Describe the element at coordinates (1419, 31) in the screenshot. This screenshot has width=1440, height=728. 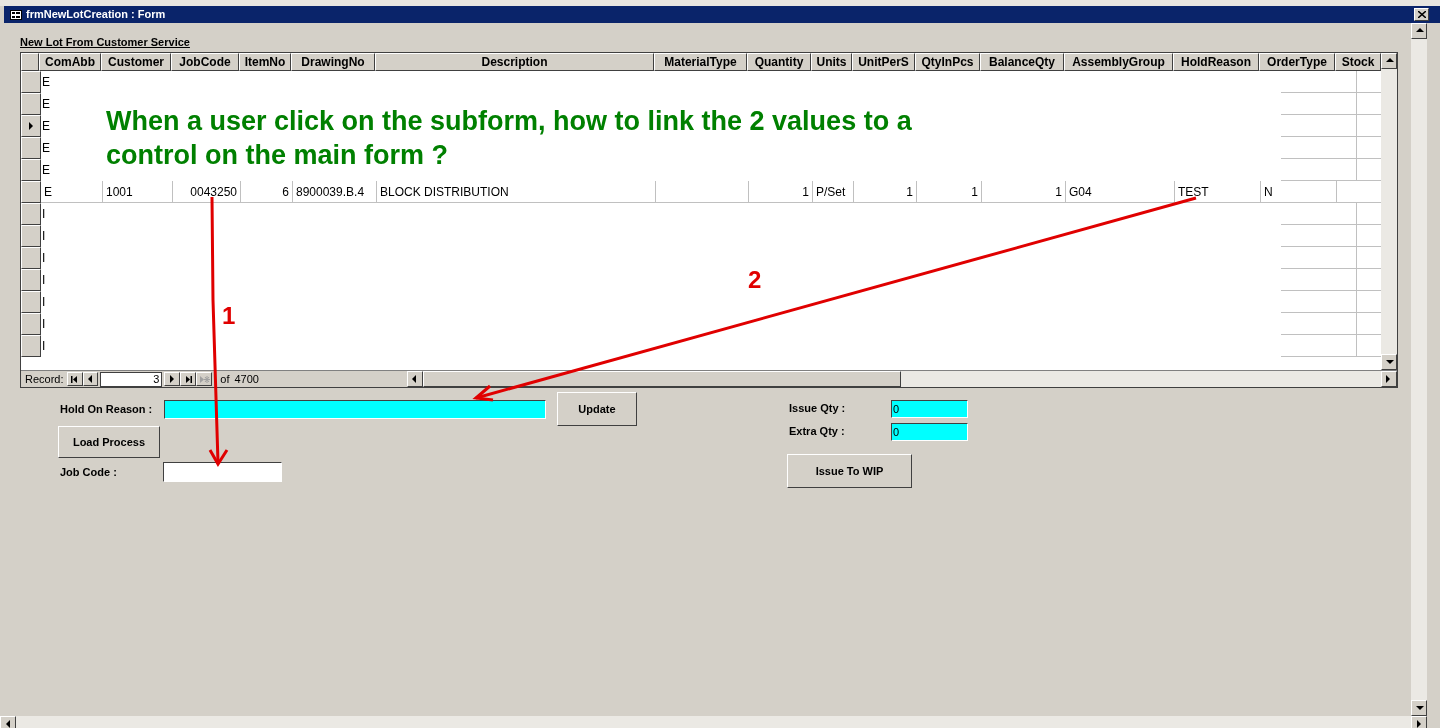
I see `form-scroll-up-button` at that location.